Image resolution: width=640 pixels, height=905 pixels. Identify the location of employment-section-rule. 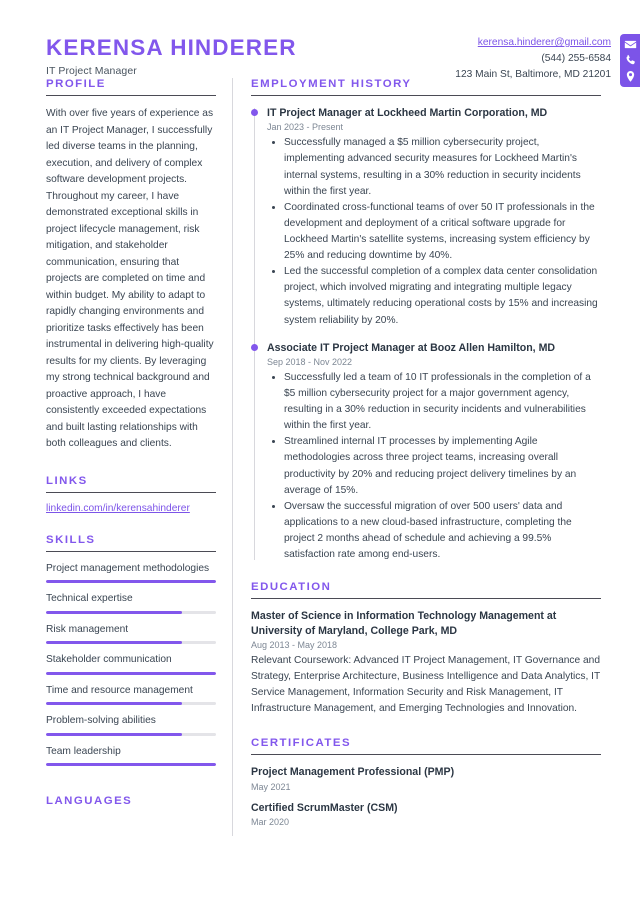
(426, 95).